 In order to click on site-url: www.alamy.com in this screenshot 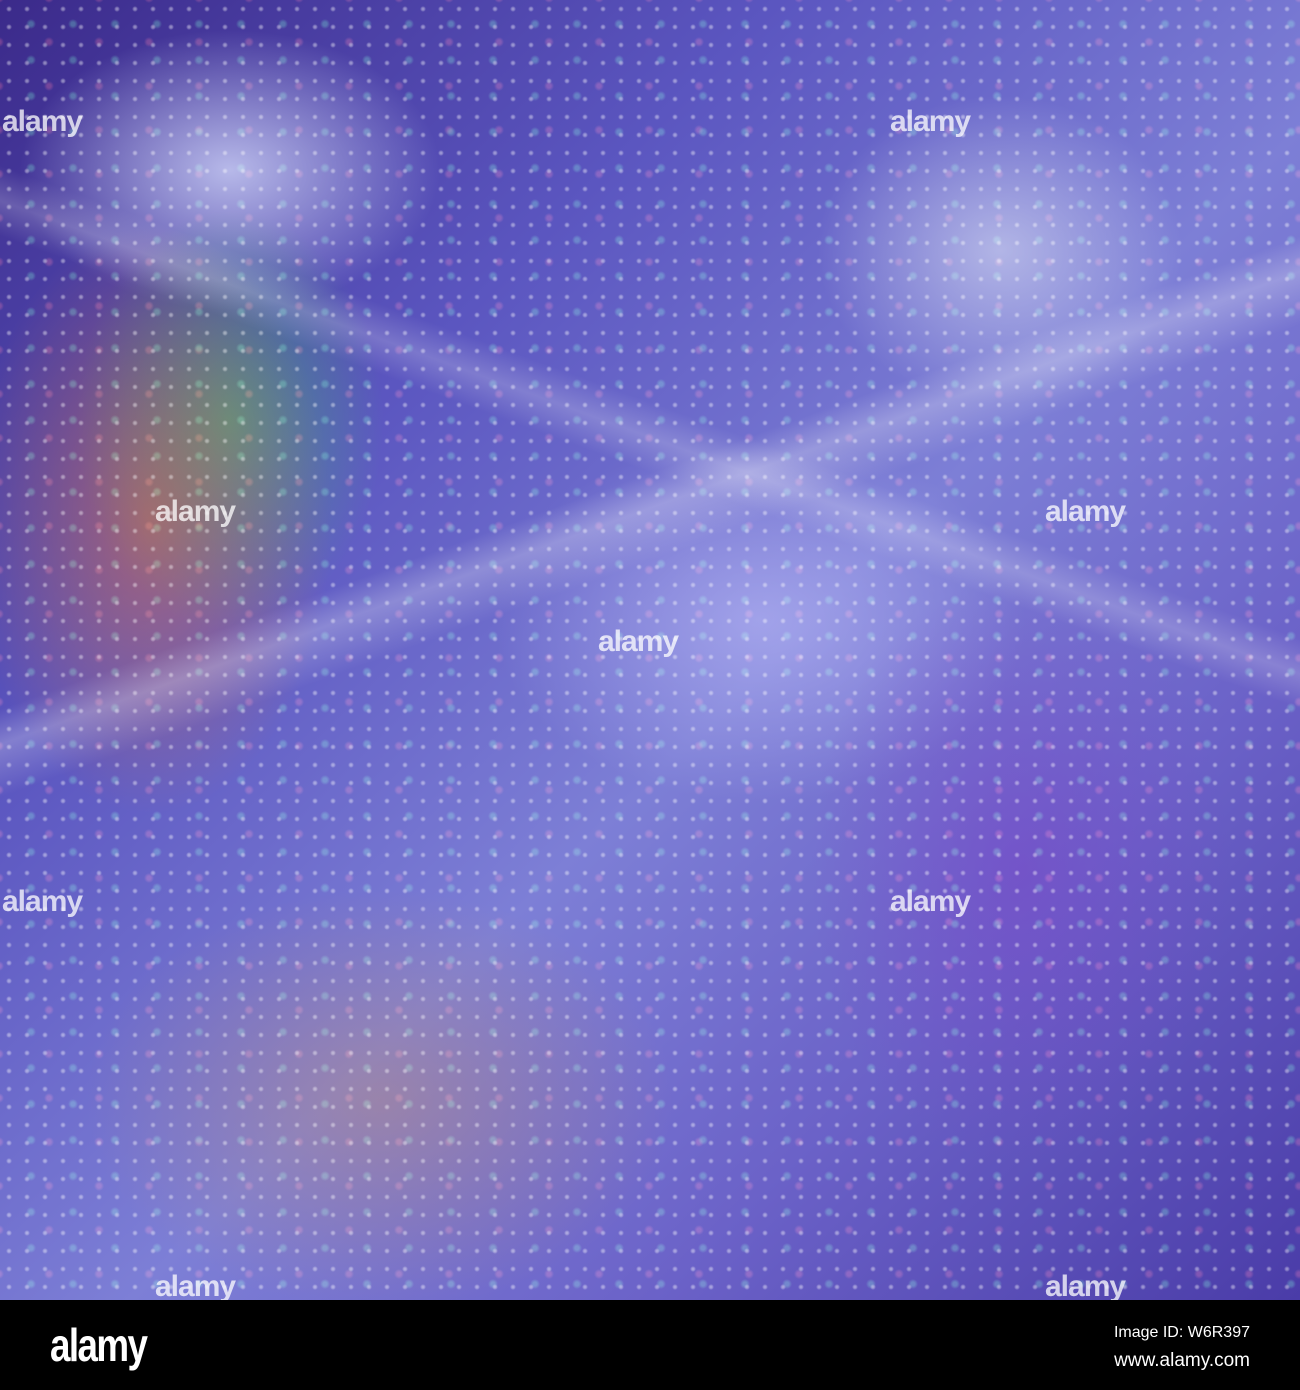, I will do `click(1182, 1360)`.